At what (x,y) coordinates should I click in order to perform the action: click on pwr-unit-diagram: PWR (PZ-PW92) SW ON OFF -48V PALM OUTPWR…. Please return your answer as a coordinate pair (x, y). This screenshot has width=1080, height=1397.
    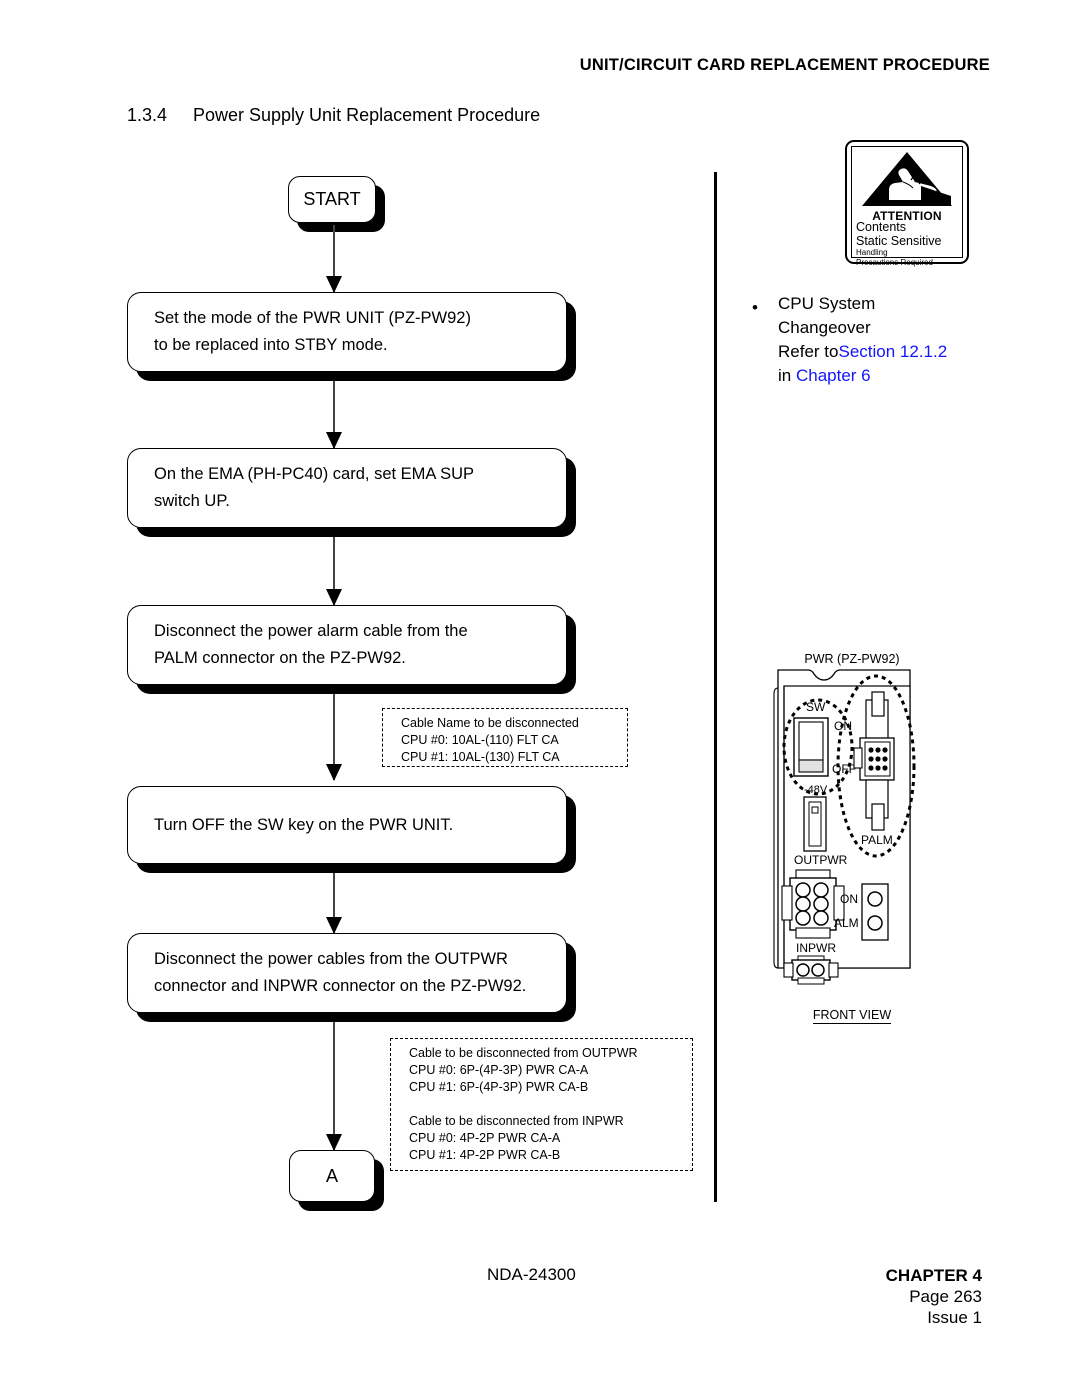
    Looking at the image, I should click on (852, 838).